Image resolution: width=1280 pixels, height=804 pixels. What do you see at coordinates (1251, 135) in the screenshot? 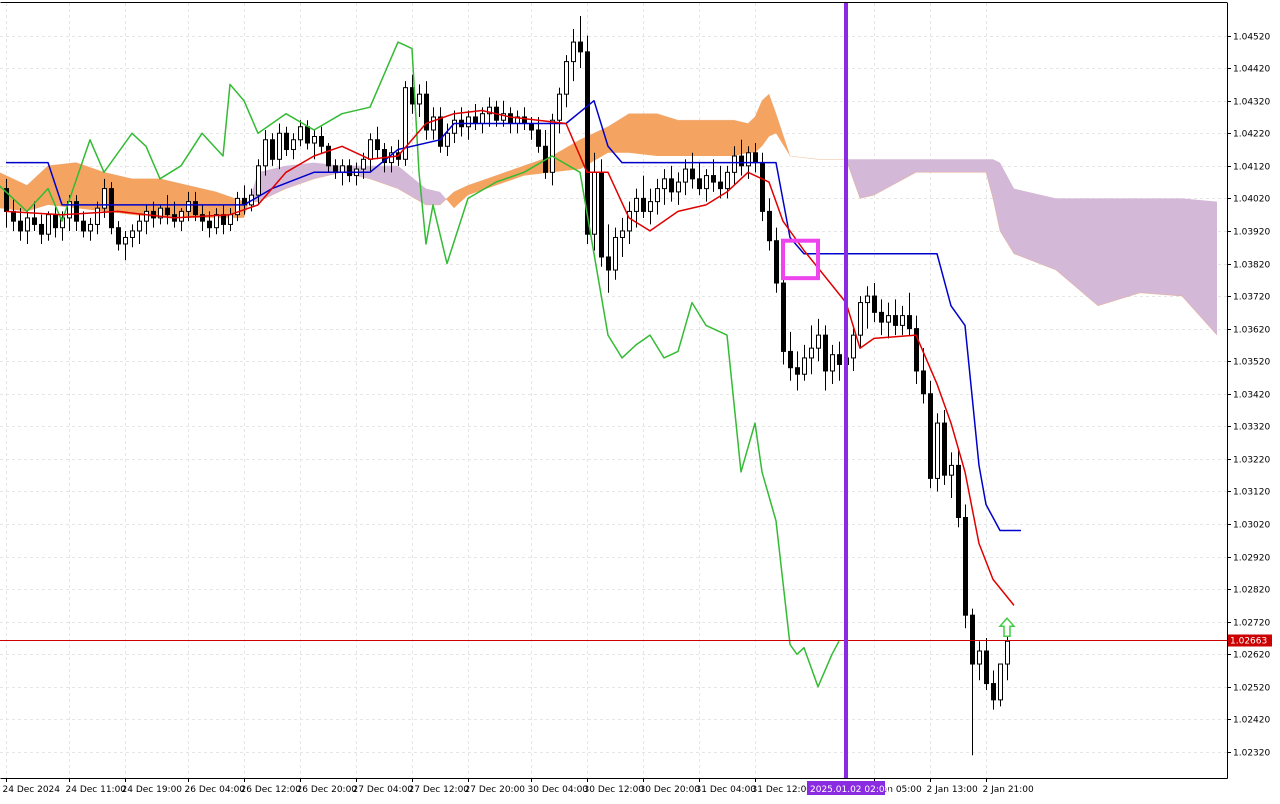
I see `y-tick-label: 1.04220` at bounding box center [1251, 135].